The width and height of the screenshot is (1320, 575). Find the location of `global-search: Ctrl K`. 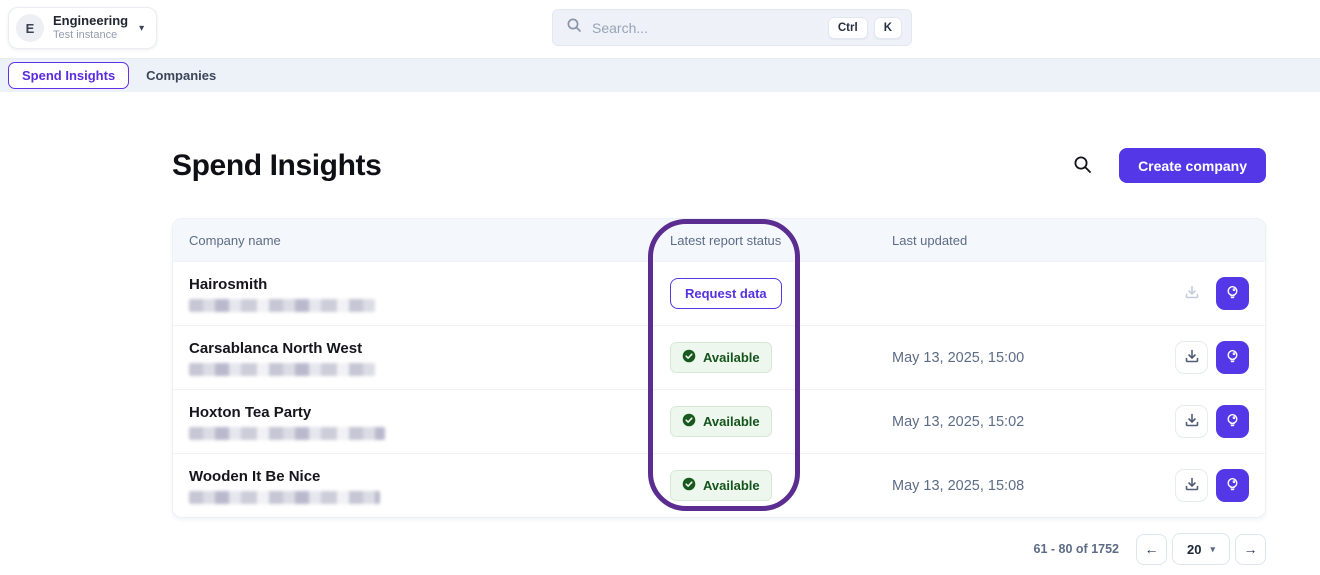

global-search: Ctrl K is located at coordinates (732, 27).